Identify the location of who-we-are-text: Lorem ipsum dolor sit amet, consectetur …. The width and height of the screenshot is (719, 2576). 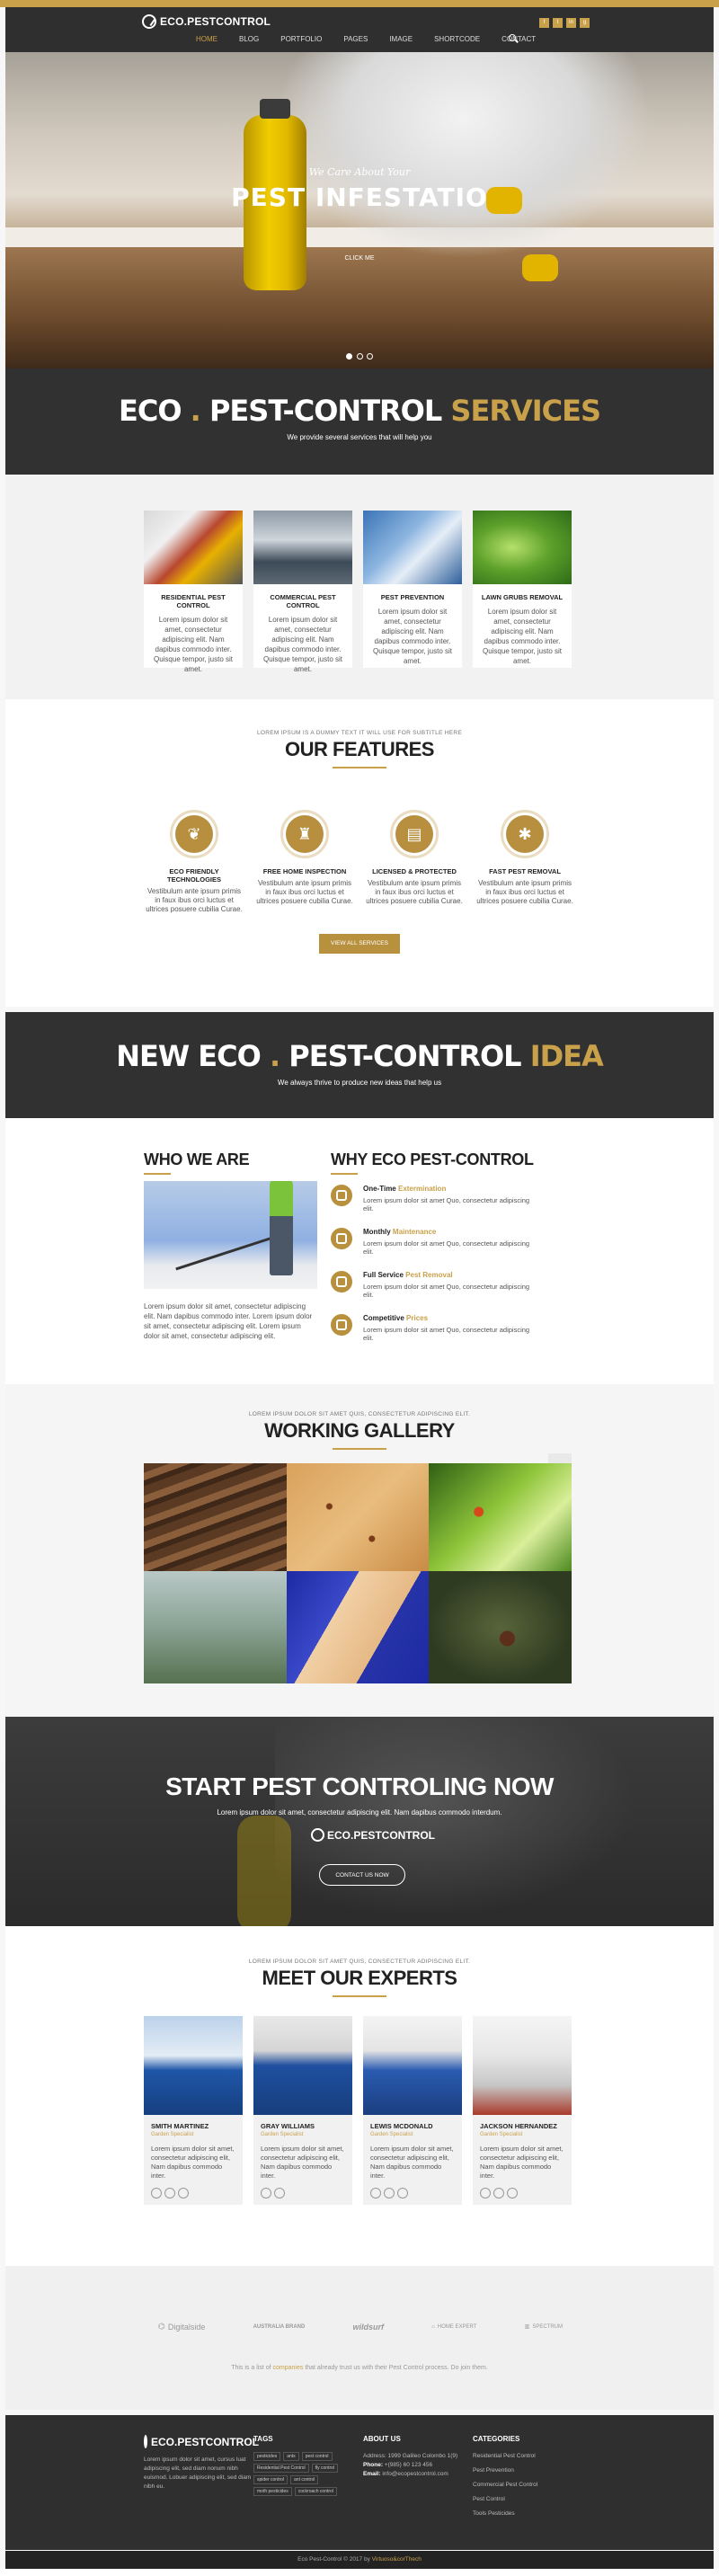
(228, 1321).